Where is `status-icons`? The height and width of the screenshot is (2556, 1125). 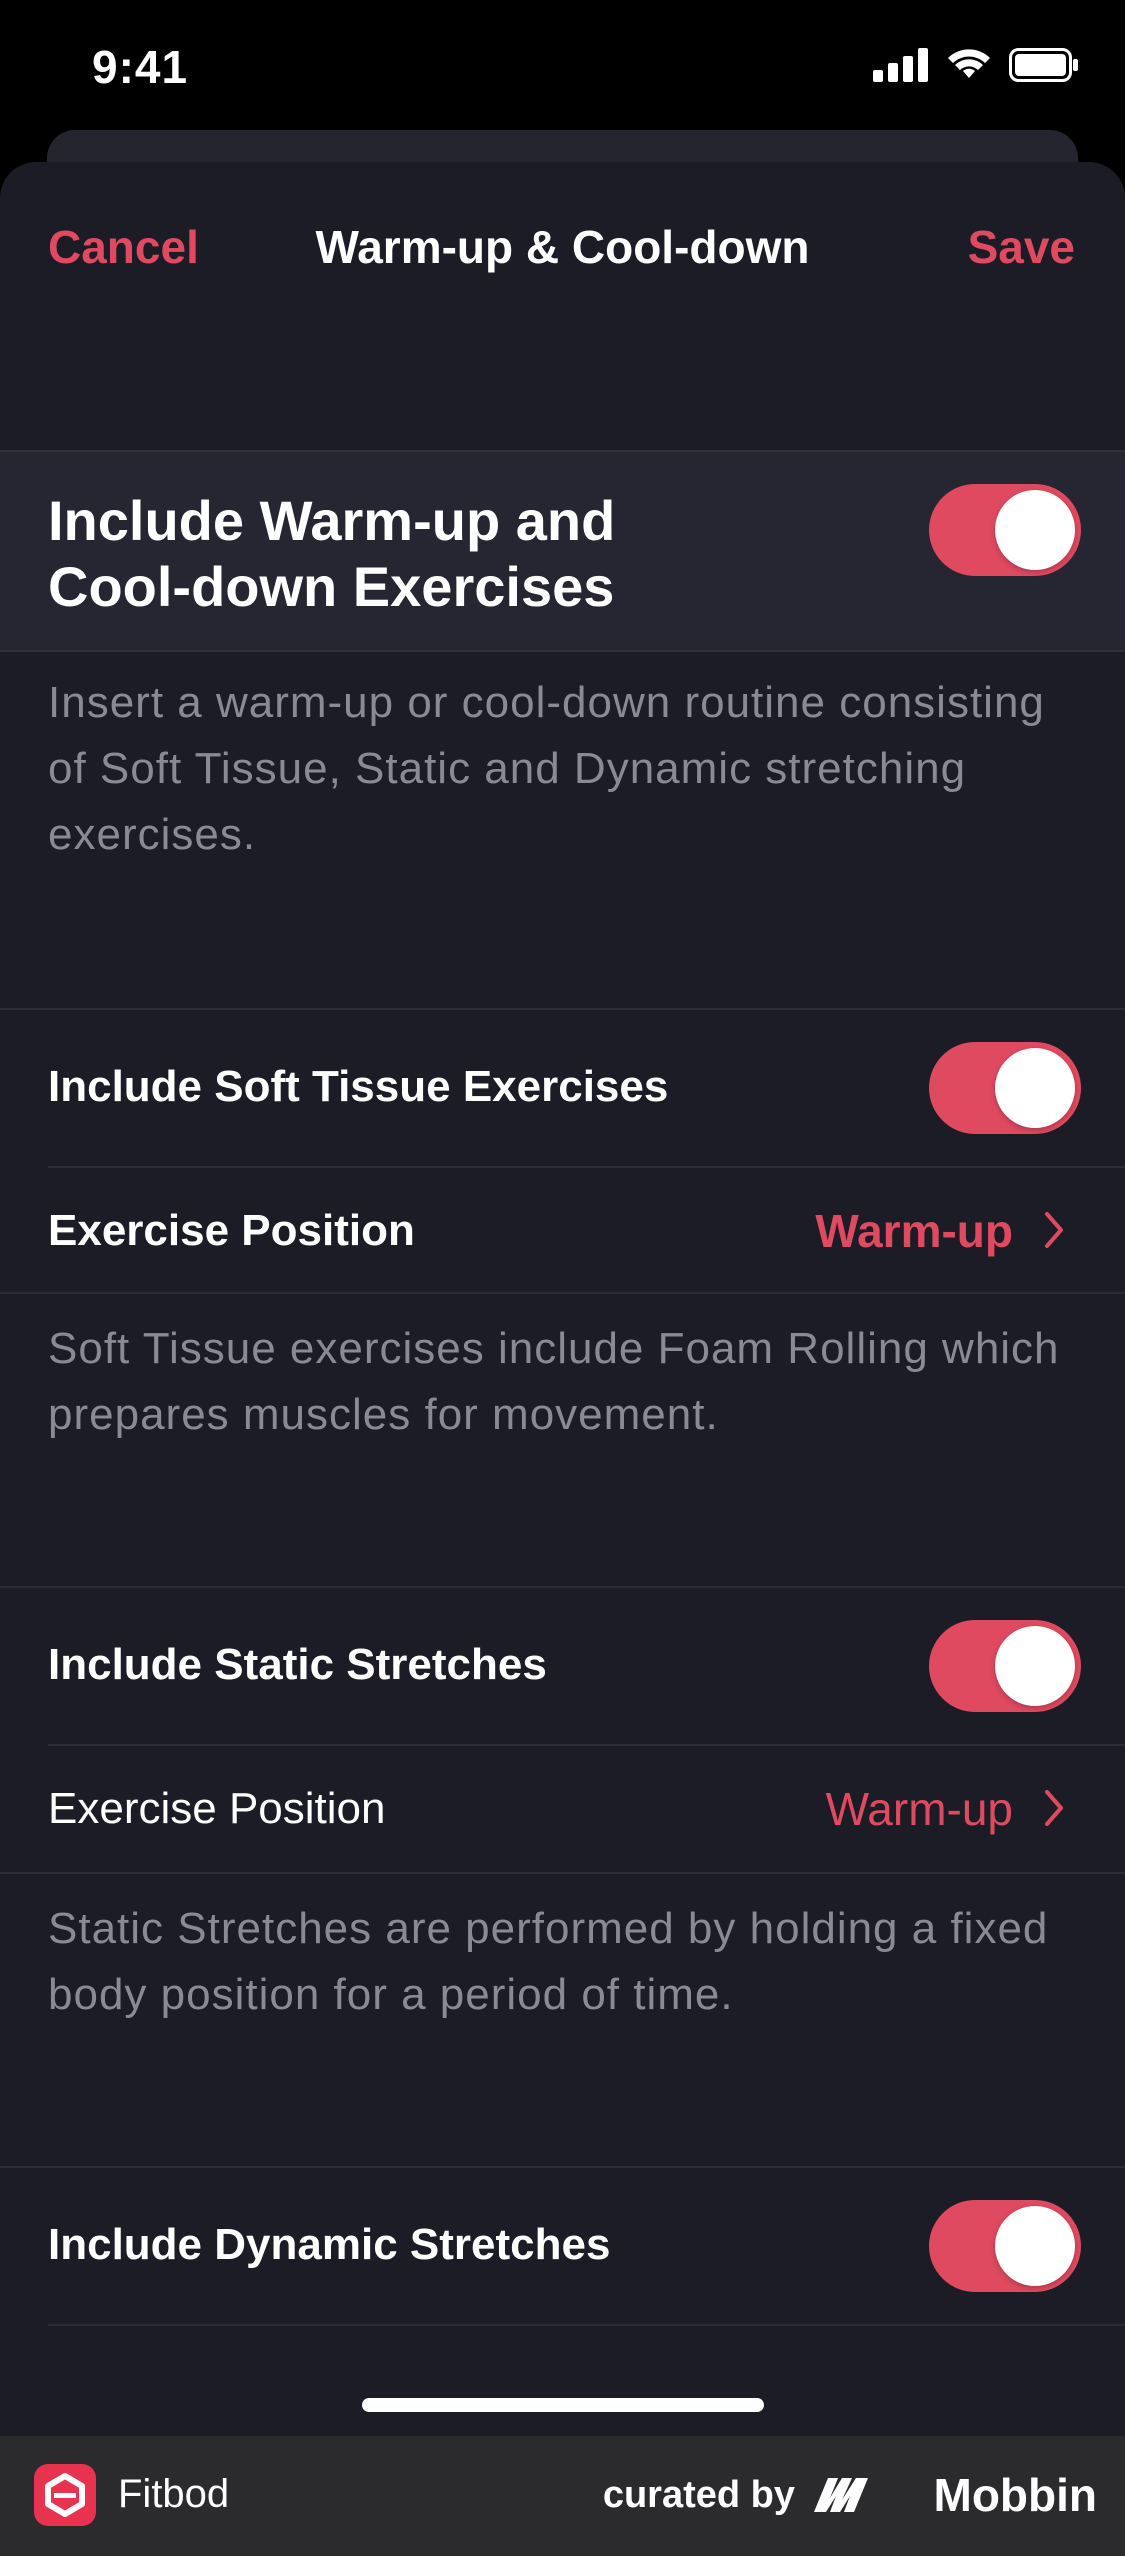 status-icons is located at coordinates (976, 65).